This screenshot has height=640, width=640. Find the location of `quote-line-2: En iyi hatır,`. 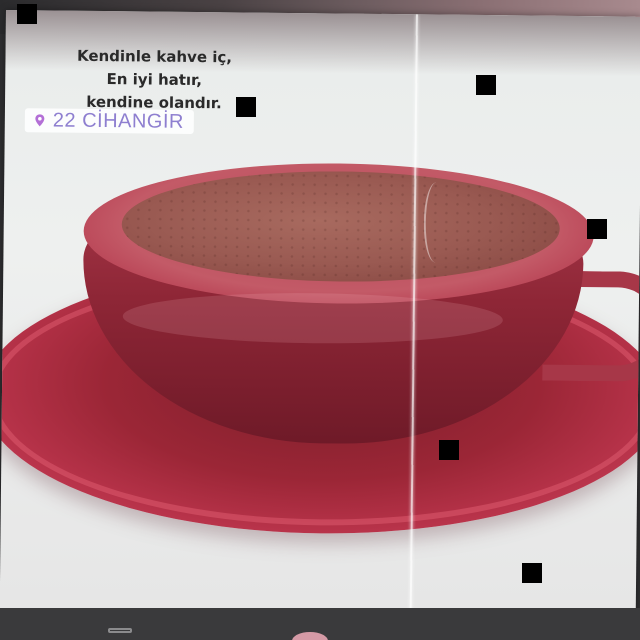

quote-line-2: En iyi hatır, is located at coordinates (154, 80).